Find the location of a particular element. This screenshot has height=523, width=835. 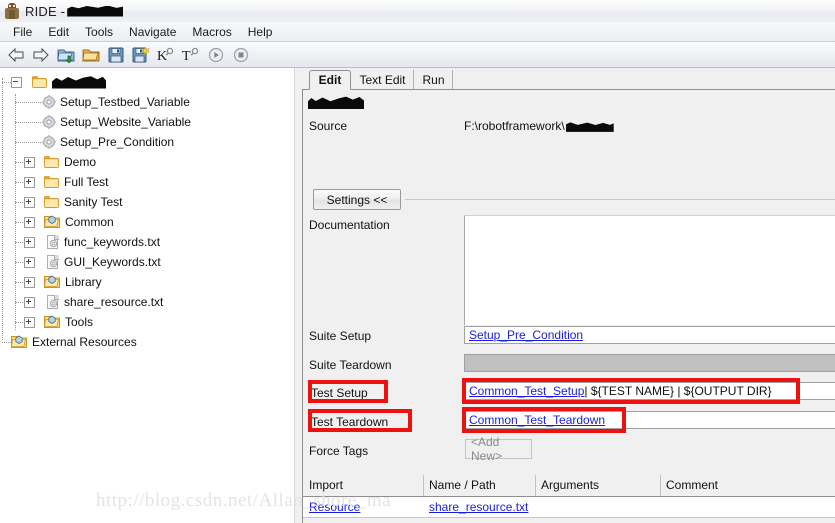

force-tags-label: Force Tags is located at coordinates (339, 451).